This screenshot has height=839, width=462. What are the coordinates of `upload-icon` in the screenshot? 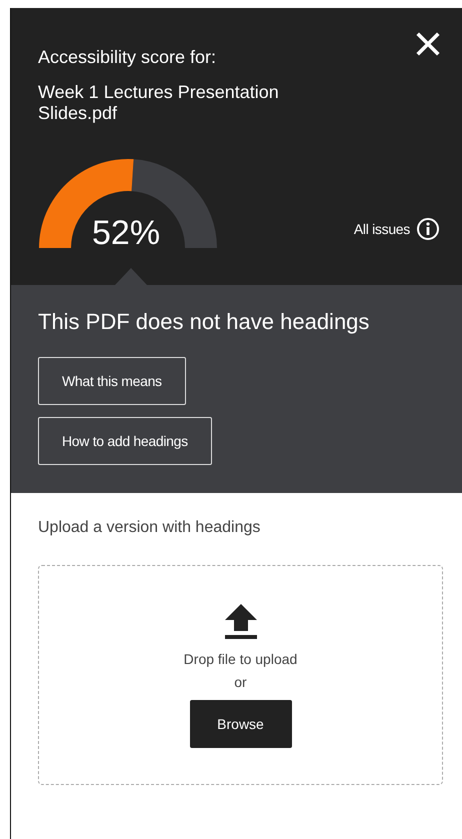 It's located at (240, 621).